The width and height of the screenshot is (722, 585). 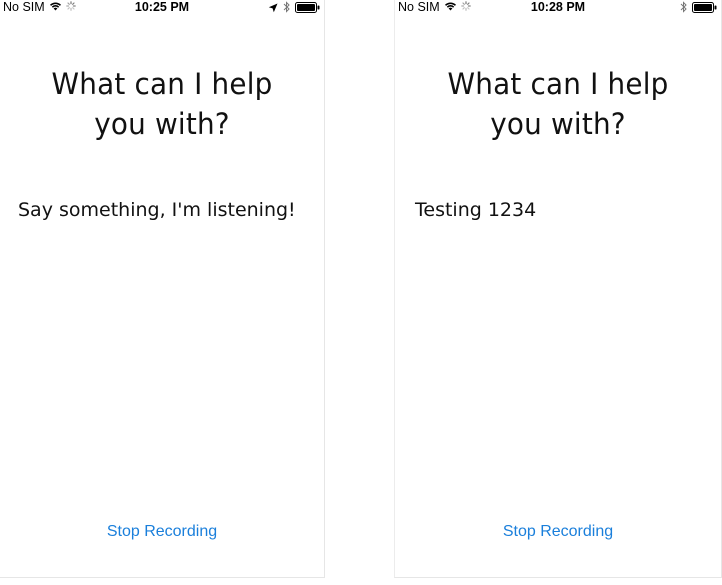 What do you see at coordinates (273, 9) in the screenshot?
I see `location-arrow-icon` at bounding box center [273, 9].